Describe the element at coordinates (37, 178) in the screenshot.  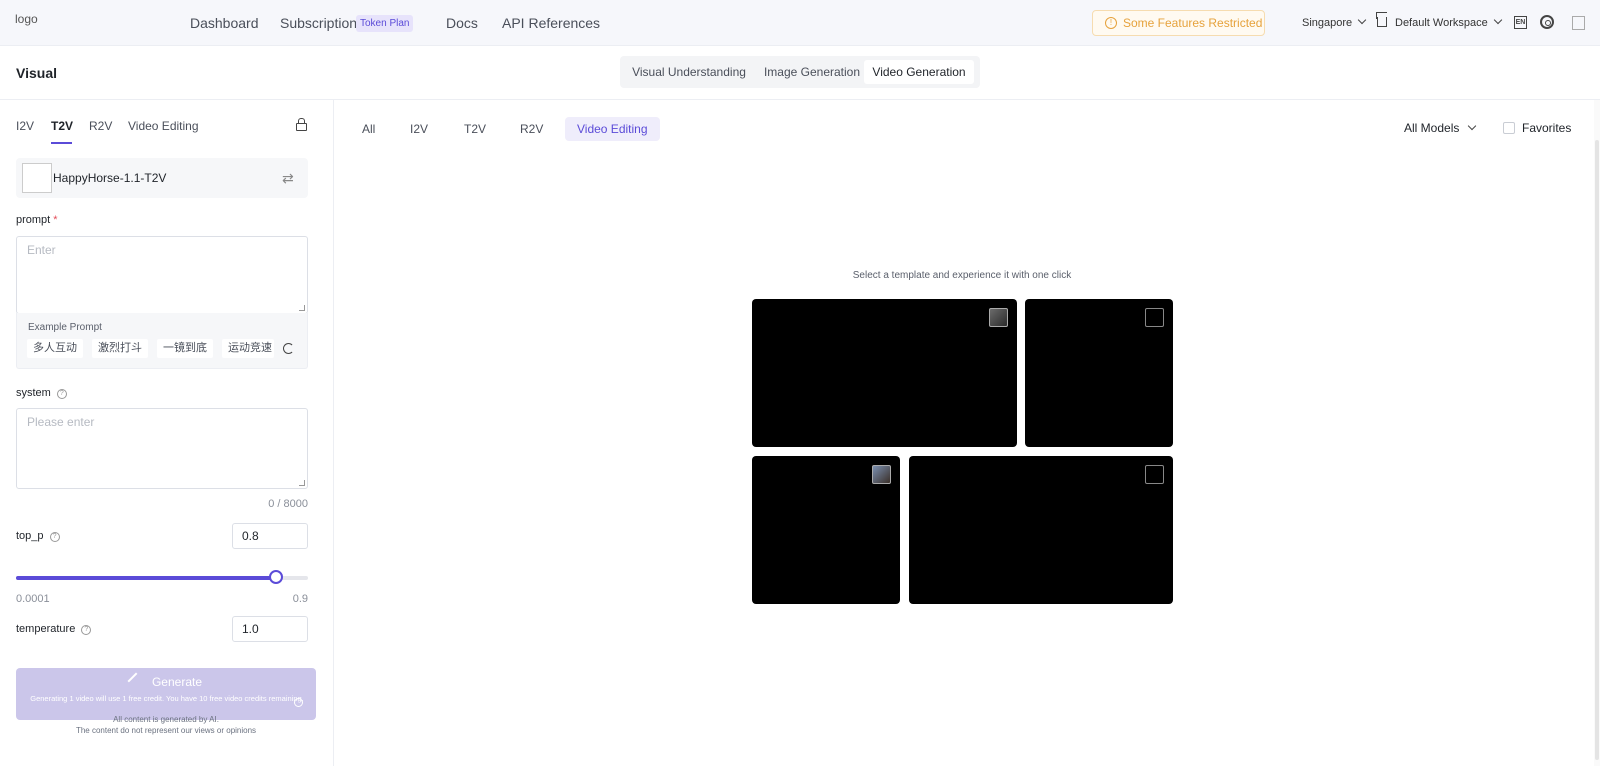
I see `model-thumbnail` at that location.